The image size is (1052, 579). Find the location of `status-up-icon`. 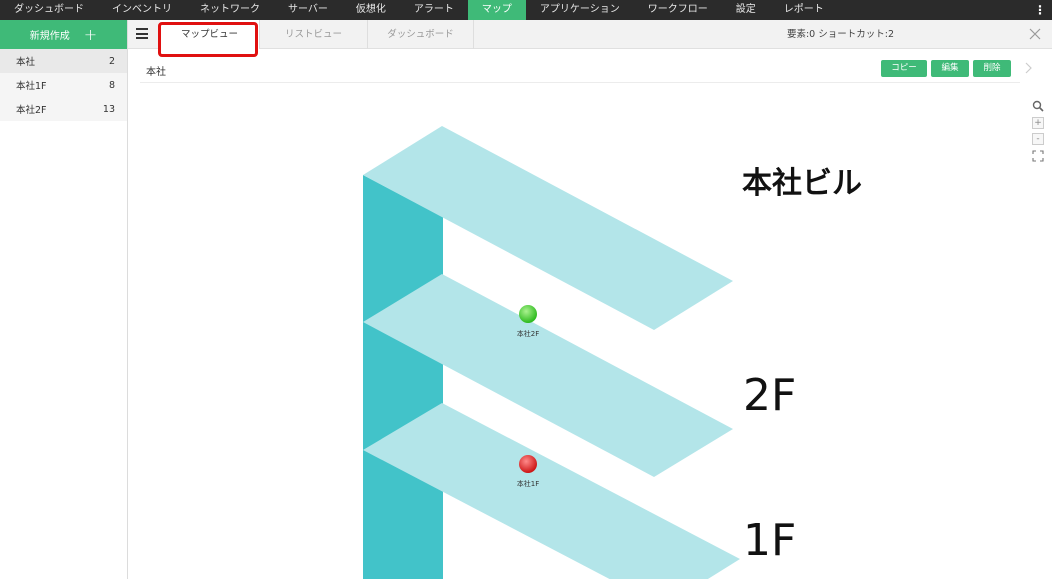

status-up-icon is located at coordinates (528, 314).